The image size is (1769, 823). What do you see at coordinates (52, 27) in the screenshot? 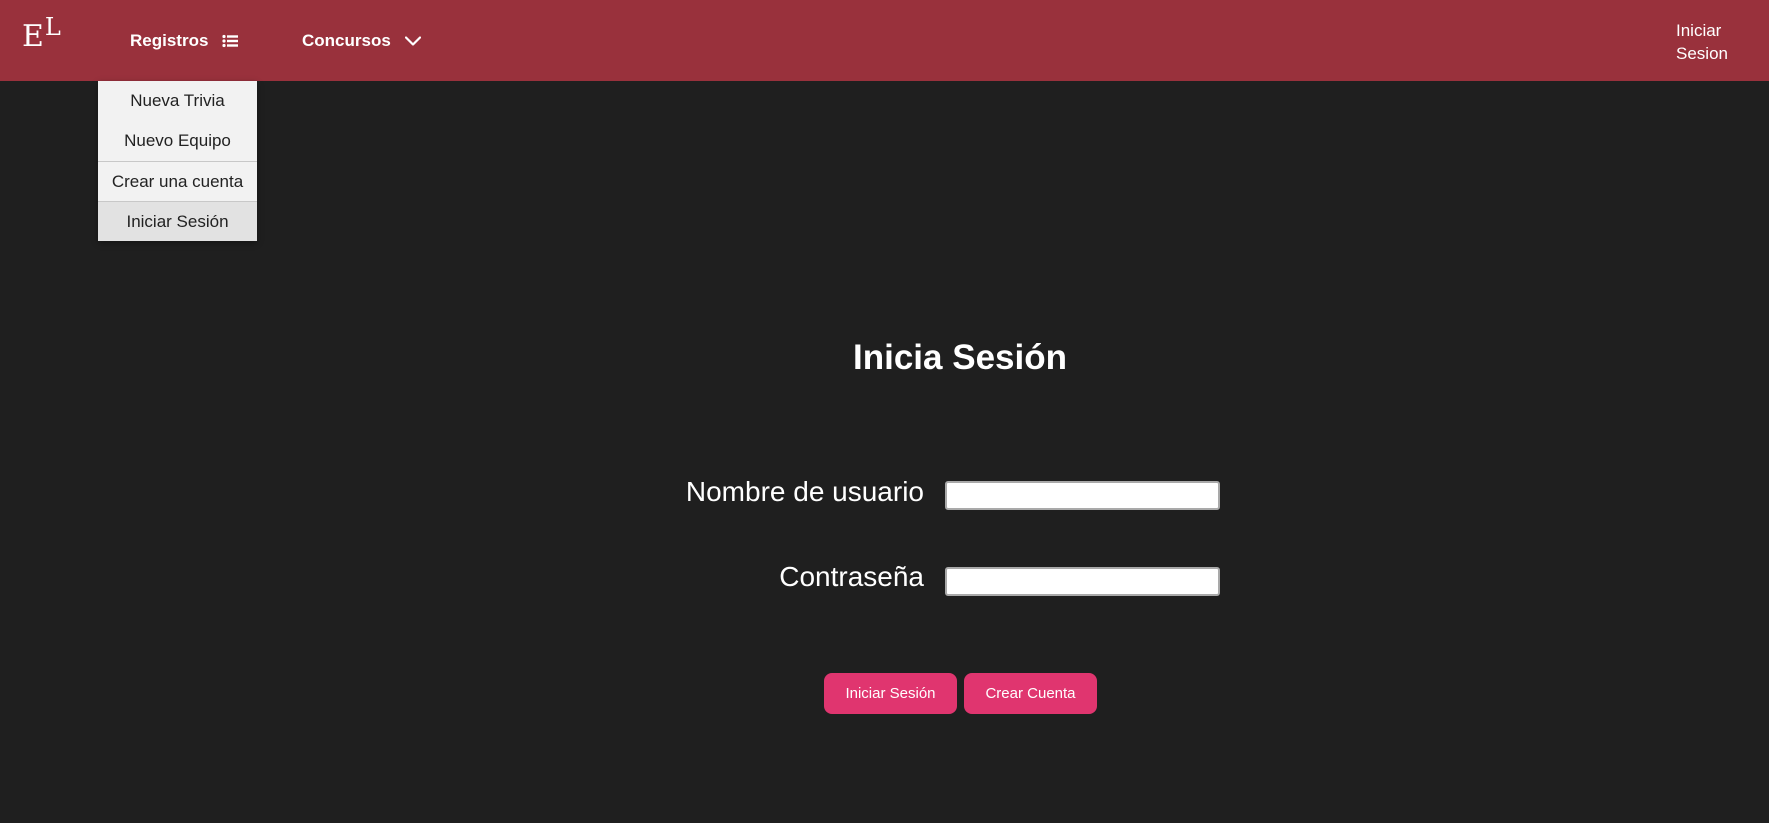
I see `logo-letter-l: L` at bounding box center [52, 27].